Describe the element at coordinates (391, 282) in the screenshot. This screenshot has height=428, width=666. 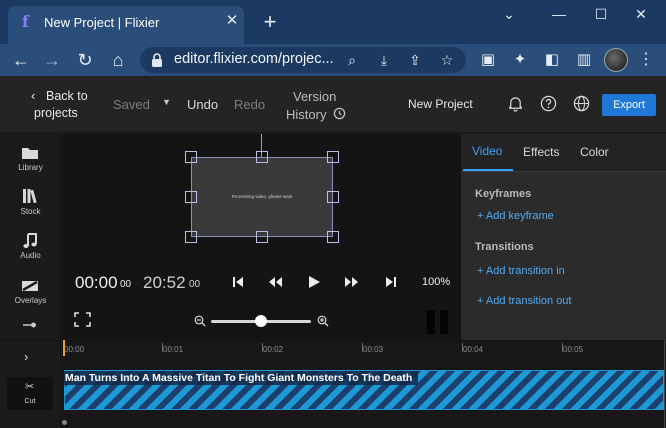
I see `skip-to-end-icon` at that location.